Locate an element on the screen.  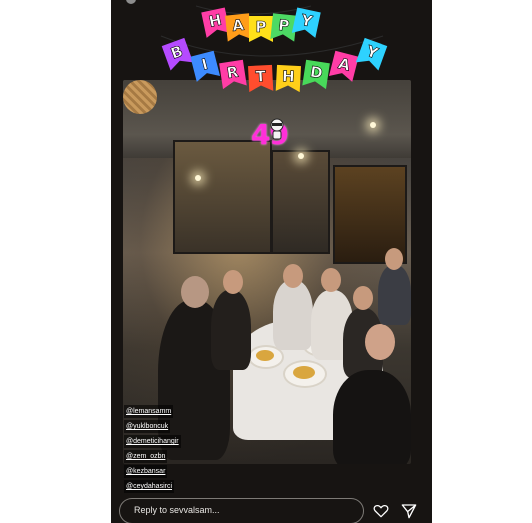
banner-letter: A is located at coordinates (238, 25).